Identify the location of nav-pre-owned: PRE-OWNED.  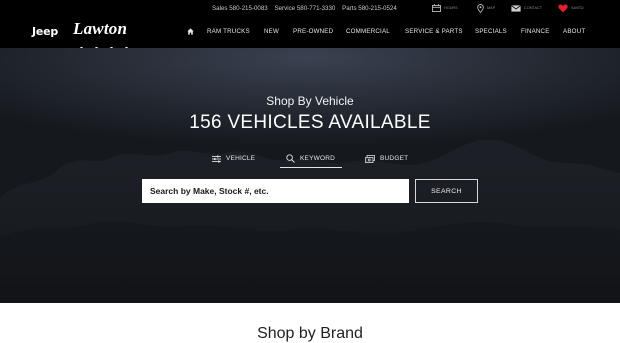
(313, 31).